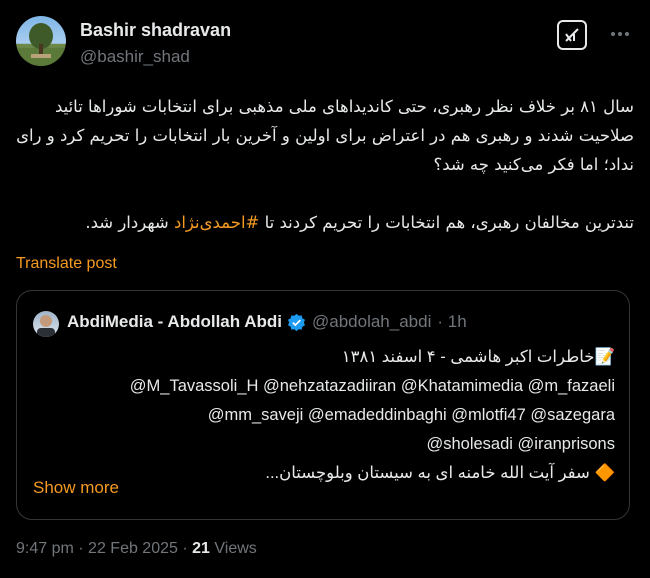 The image size is (650, 578). I want to click on translate-post-link: Translate post, so click(66, 264).